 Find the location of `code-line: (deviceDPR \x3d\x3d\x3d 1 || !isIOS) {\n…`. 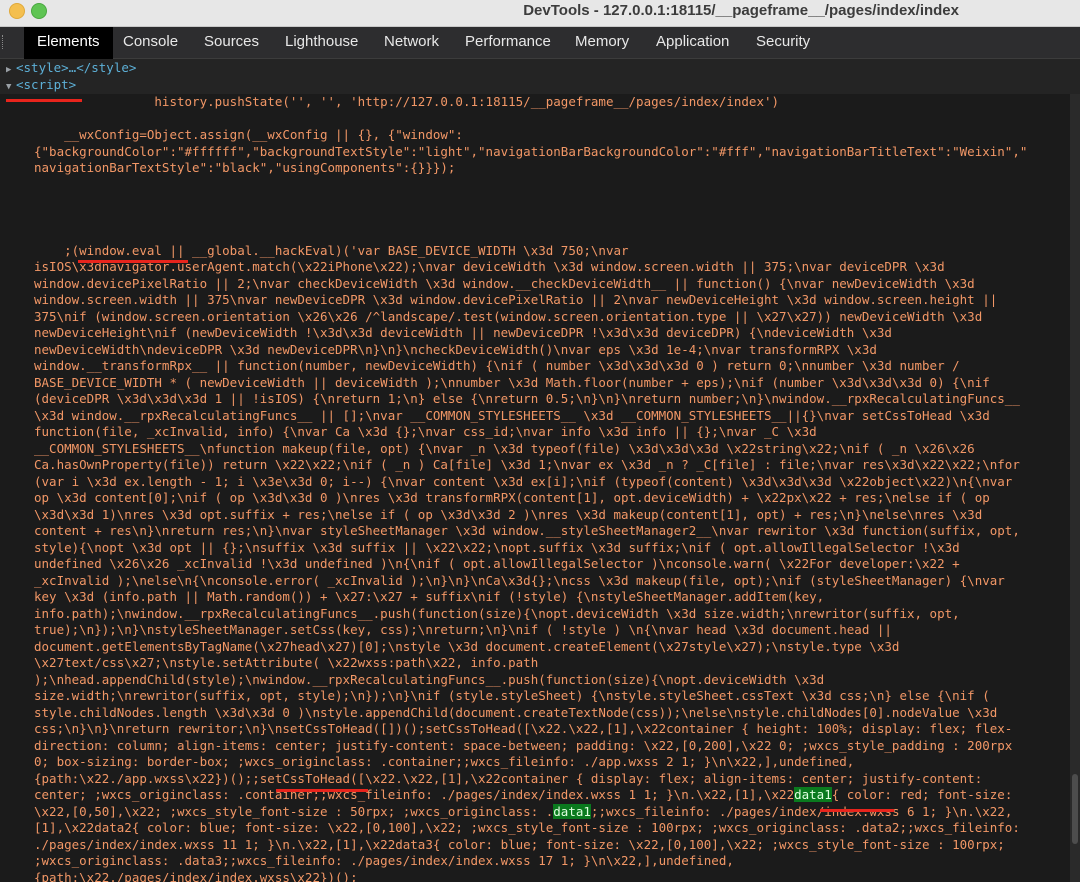

code-line: (deviceDPR \x3d\x3d\x3d 1 || !isIOS) {\n… is located at coordinates (527, 398).